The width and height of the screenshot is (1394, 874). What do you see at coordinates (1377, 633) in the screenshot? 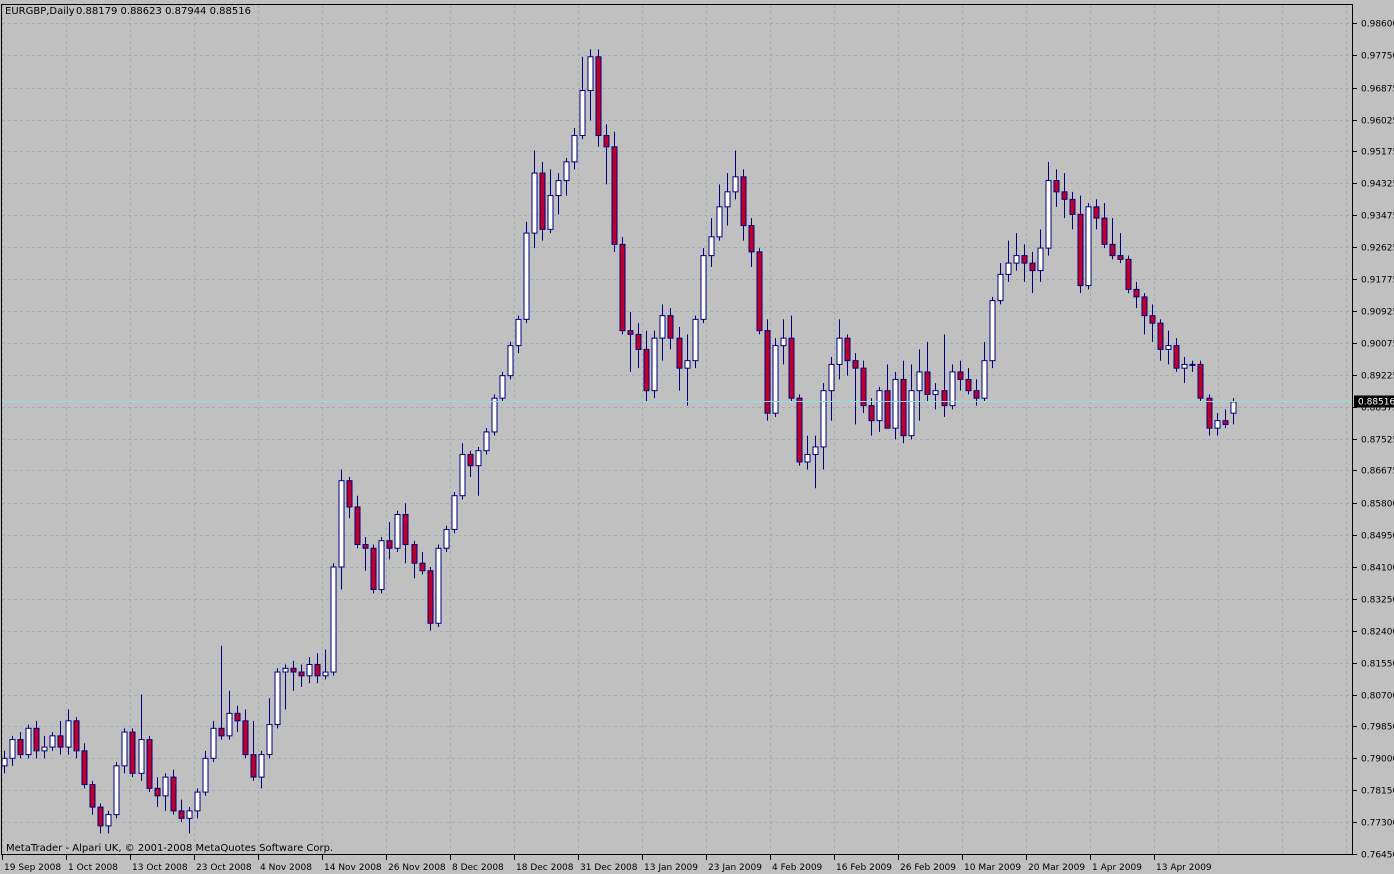
I see `y-tick-label: 0.82400` at bounding box center [1377, 633].